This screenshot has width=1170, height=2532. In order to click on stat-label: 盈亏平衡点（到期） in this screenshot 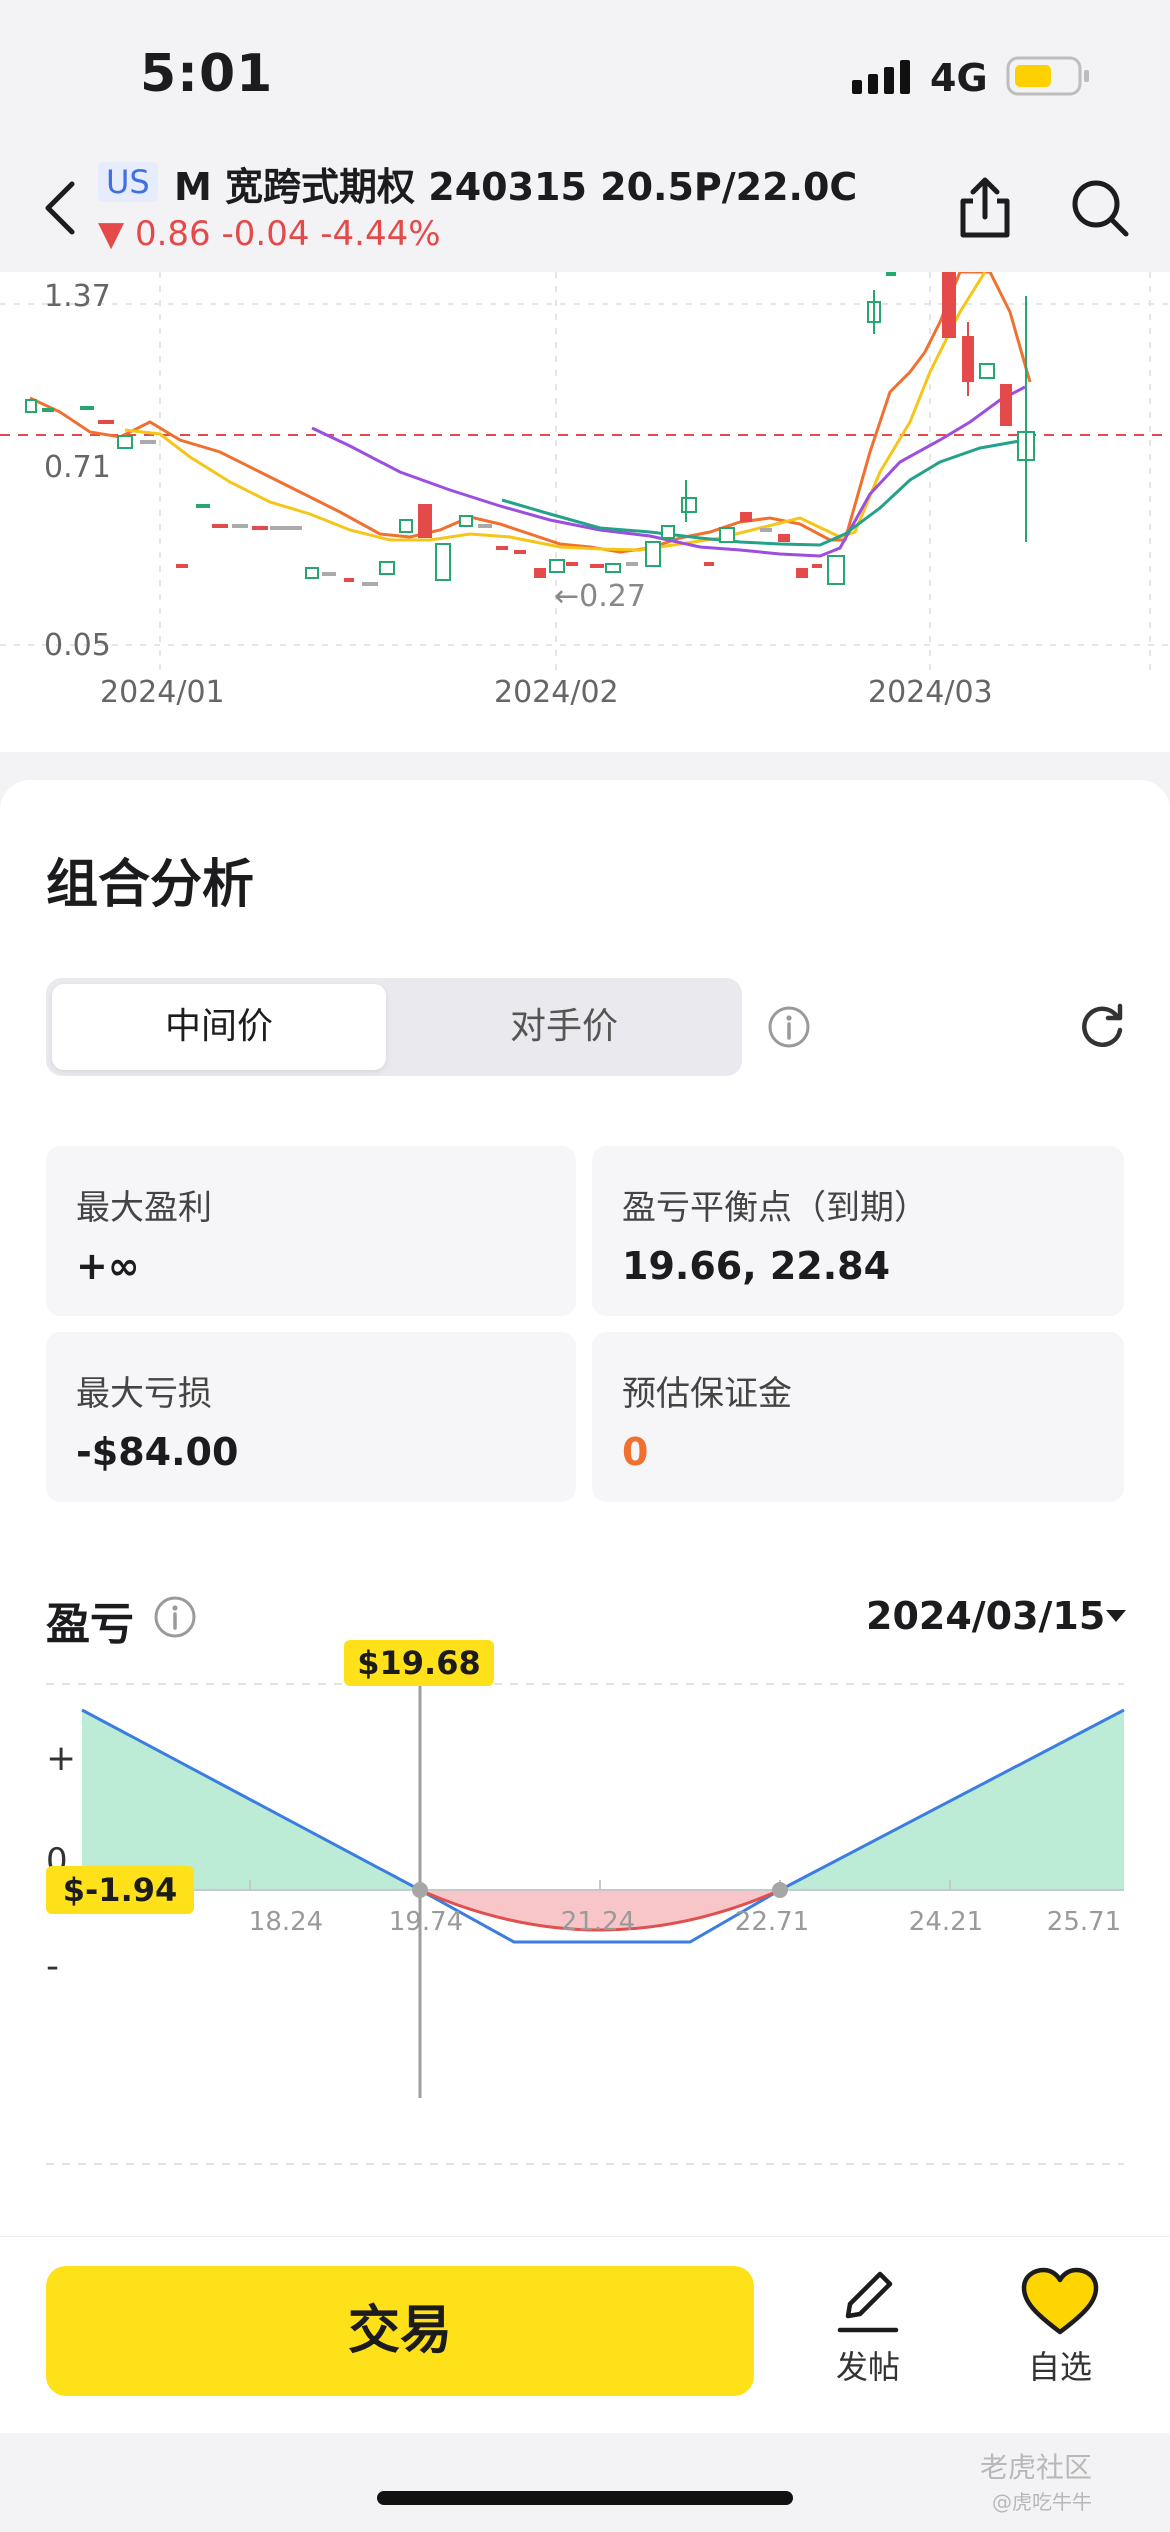, I will do `click(775, 1208)`.